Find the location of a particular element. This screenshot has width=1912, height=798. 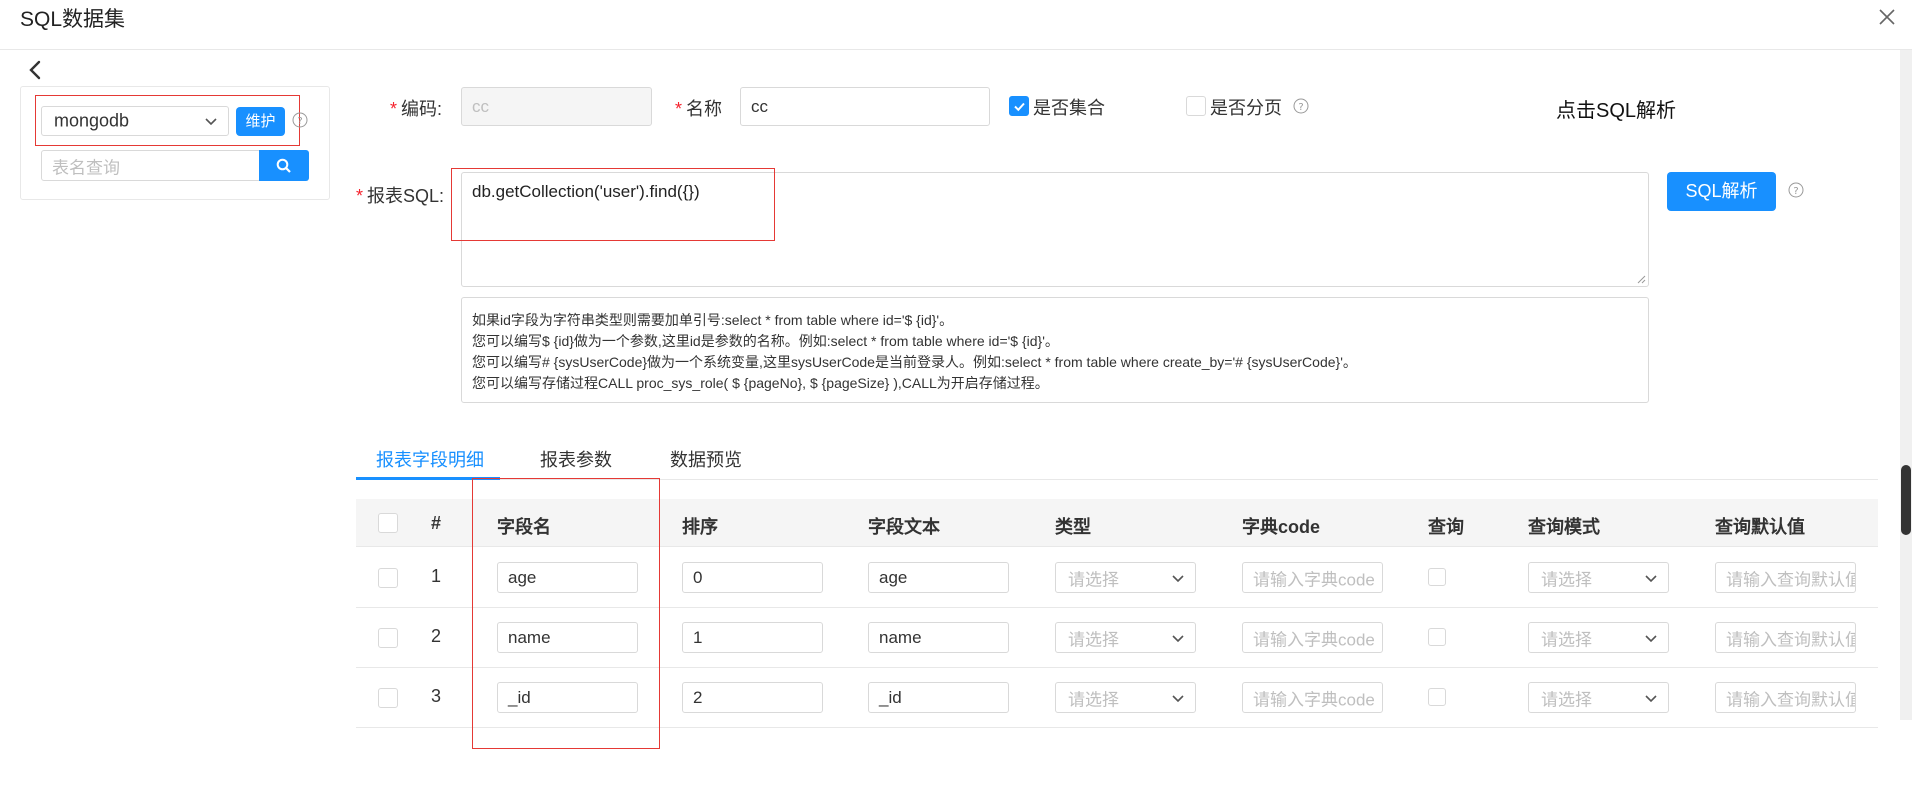

code-input: cc is located at coordinates (556, 106).